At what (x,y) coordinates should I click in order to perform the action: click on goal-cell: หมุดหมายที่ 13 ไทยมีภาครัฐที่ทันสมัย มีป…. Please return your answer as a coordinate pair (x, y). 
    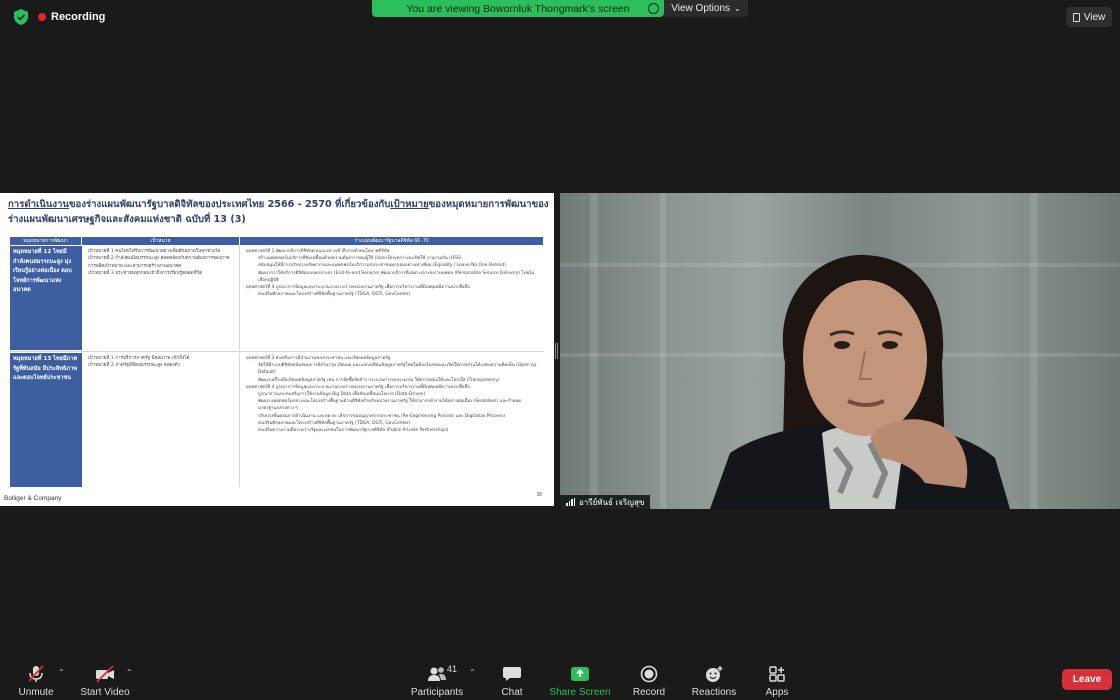
    Looking at the image, I should click on (46, 420).